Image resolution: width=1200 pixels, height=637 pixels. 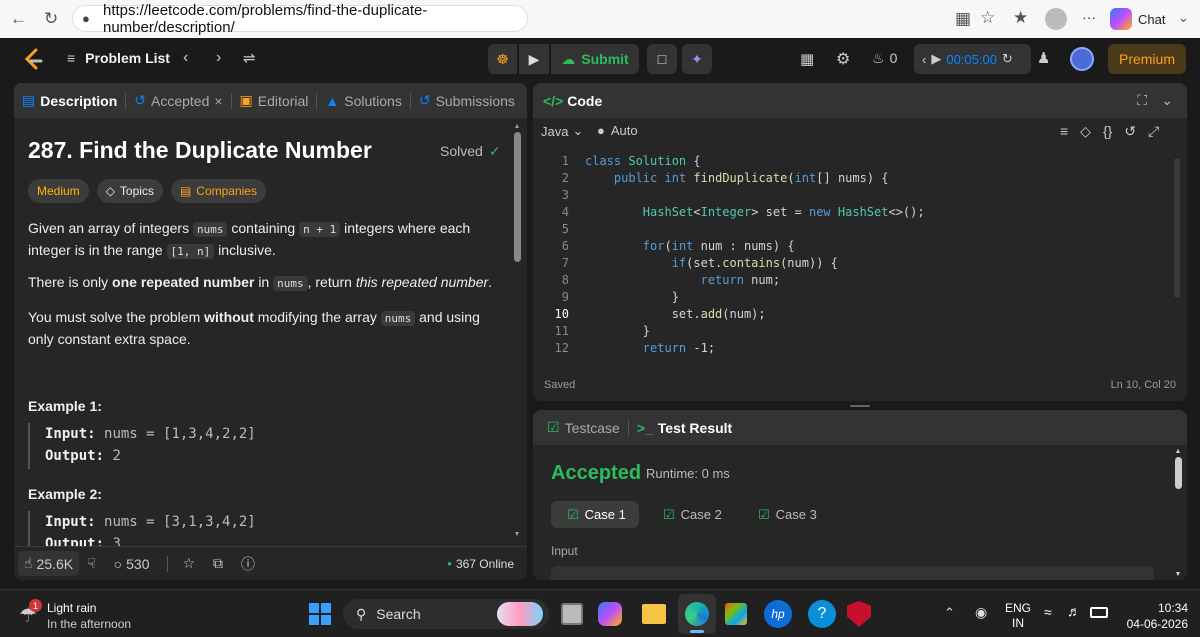 I want to click on shuffle-icon: ⇌, so click(x=249, y=58).